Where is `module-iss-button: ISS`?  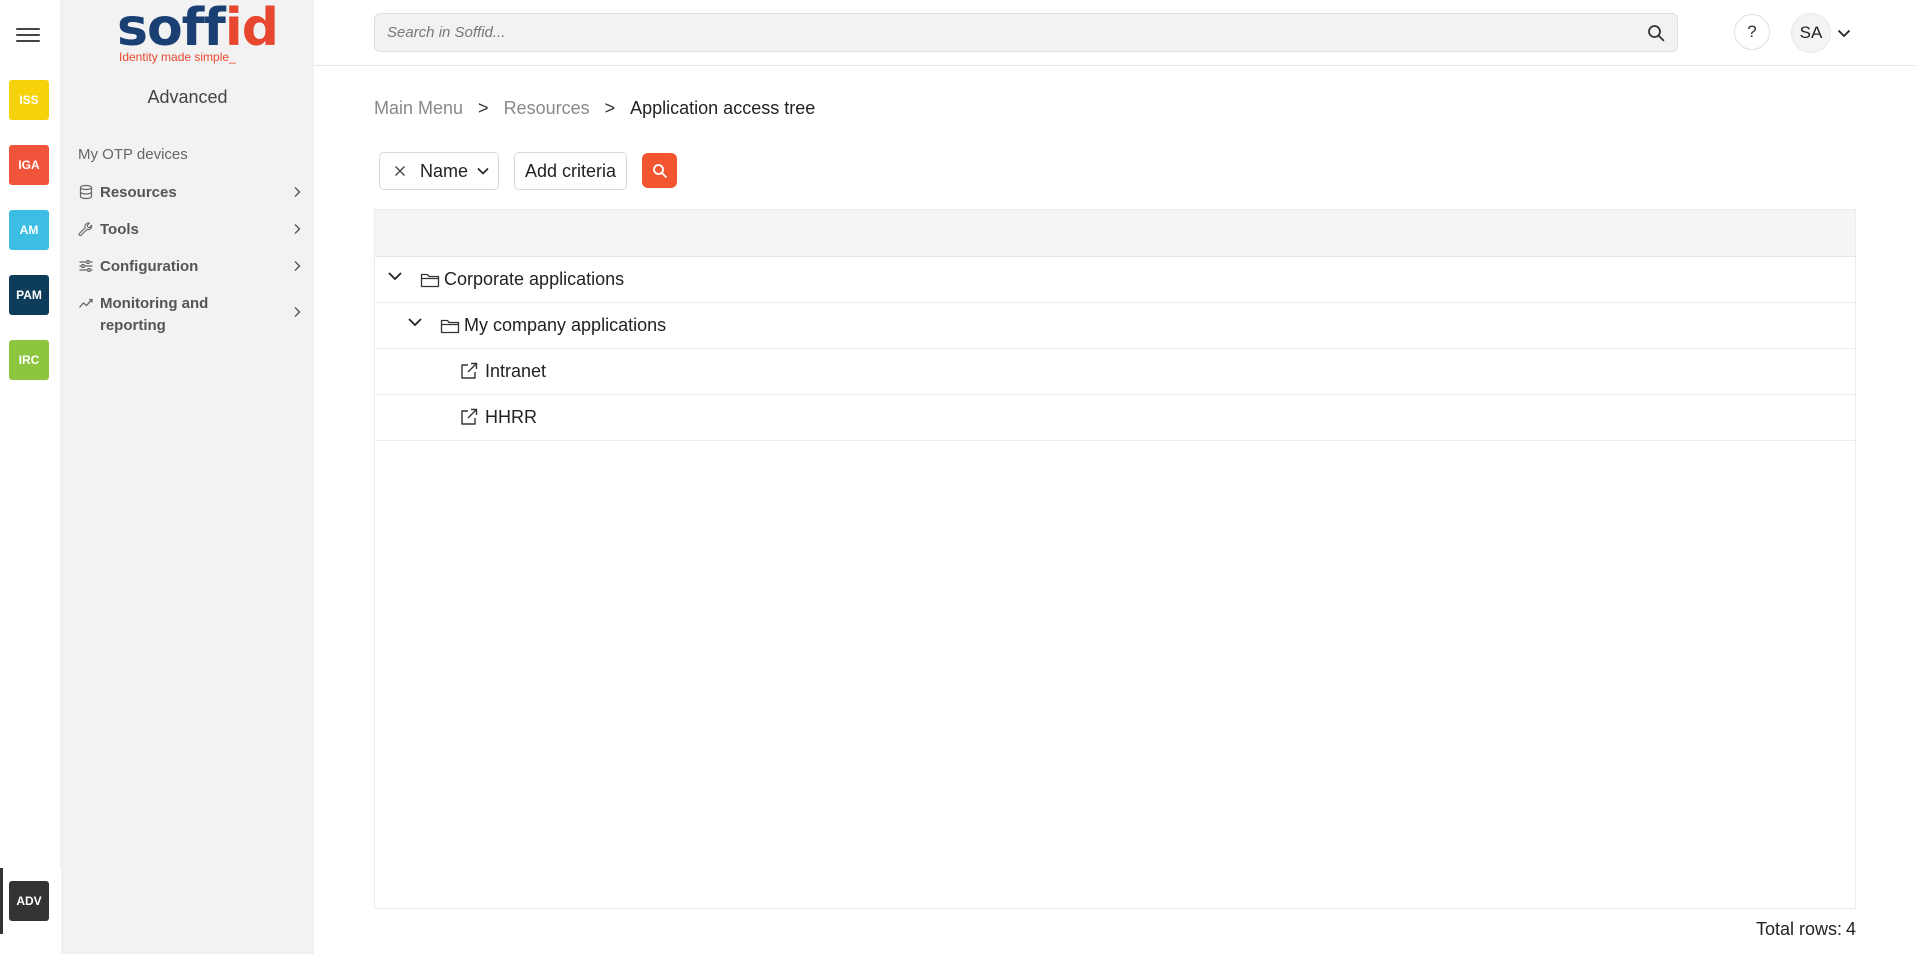 module-iss-button: ISS is located at coordinates (29, 100).